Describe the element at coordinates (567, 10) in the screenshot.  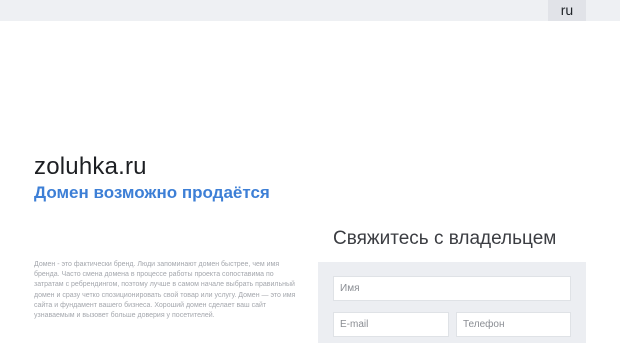
I see `language-switcher: ru` at that location.